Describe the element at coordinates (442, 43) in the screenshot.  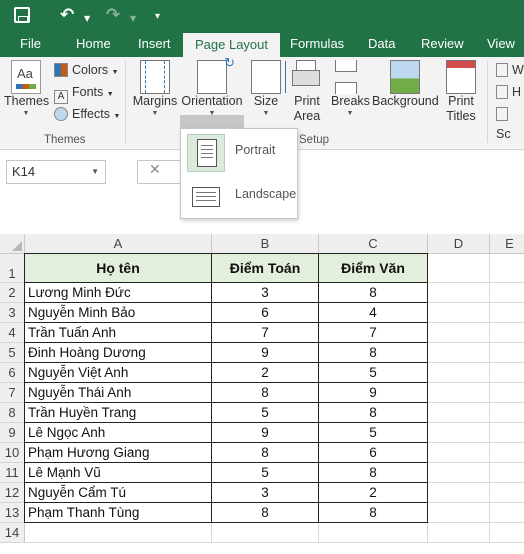
I see `tab-review: Review` at that location.